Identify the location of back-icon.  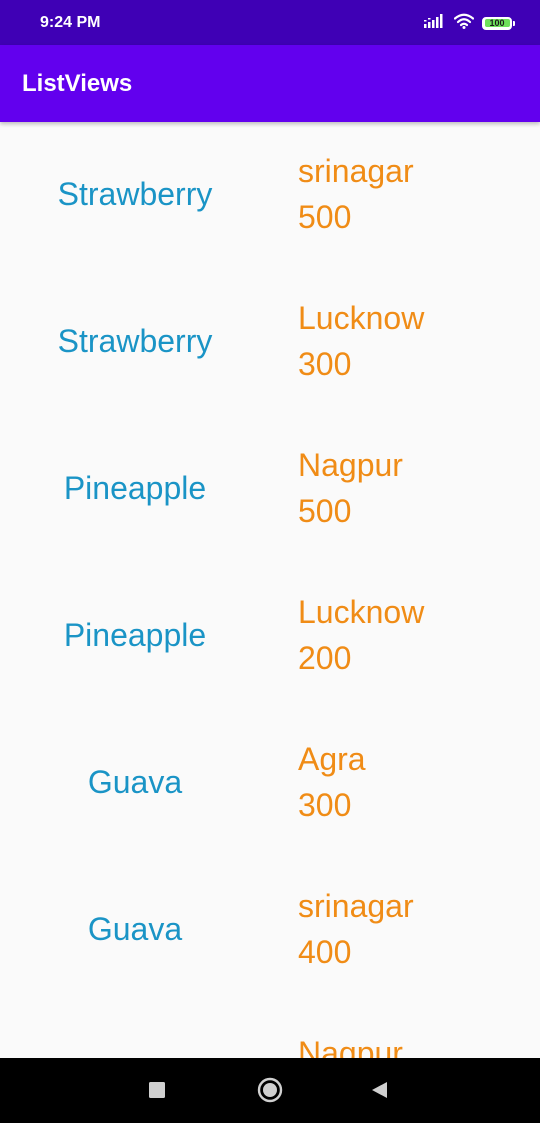
(380, 1090).